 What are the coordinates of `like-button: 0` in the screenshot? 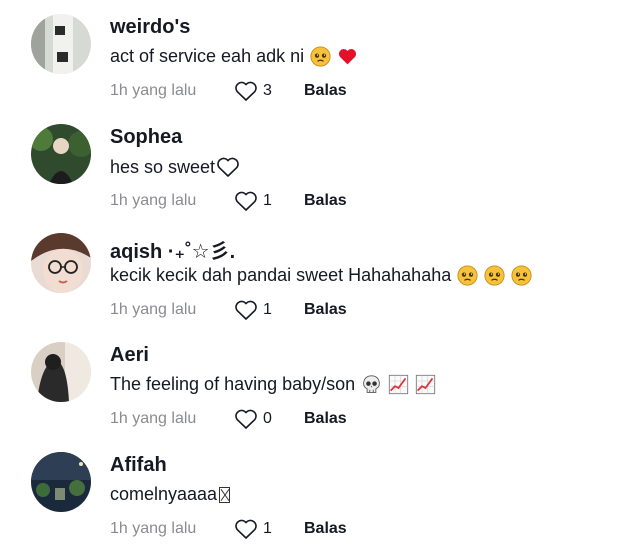 It's located at (269, 419).